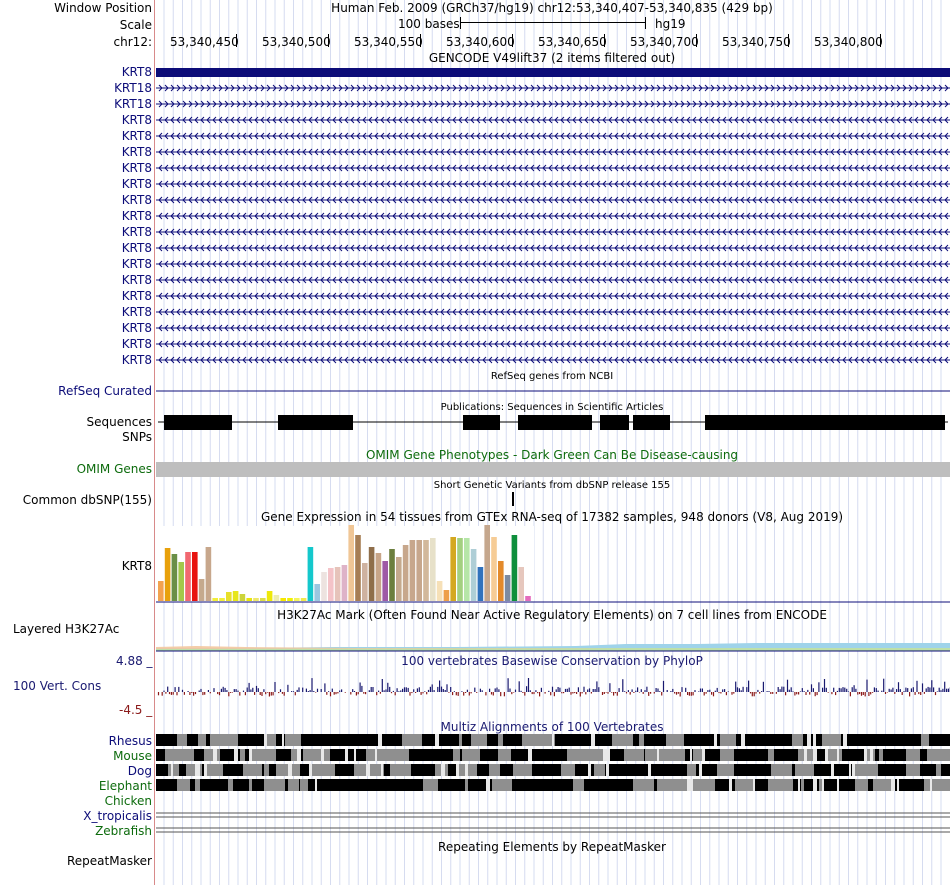 The height and width of the screenshot is (885, 950). I want to click on snps-label: SNPs, so click(137, 437).